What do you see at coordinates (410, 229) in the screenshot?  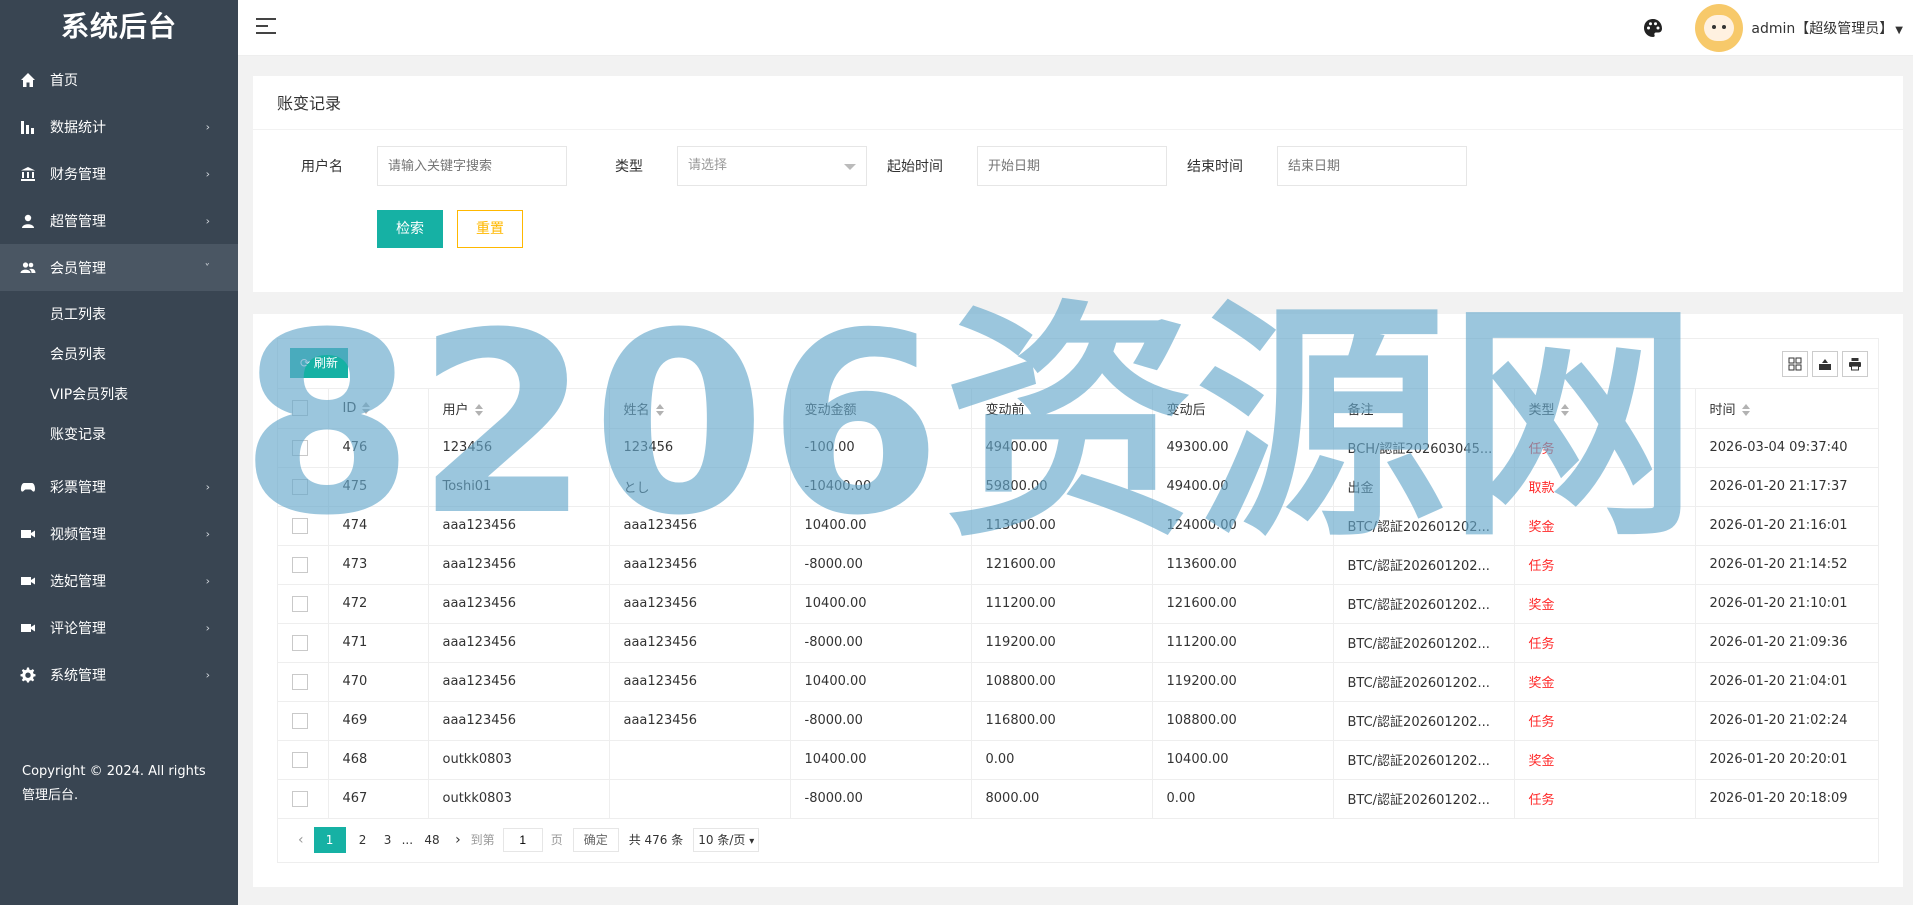 I see `search-button: 检索` at bounding box center [410, 229].